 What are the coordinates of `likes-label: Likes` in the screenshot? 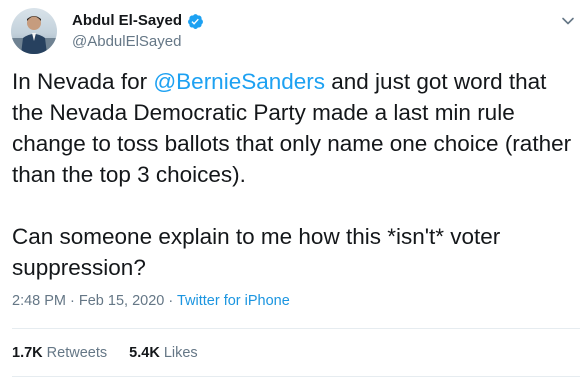 It's located at (180, 353).